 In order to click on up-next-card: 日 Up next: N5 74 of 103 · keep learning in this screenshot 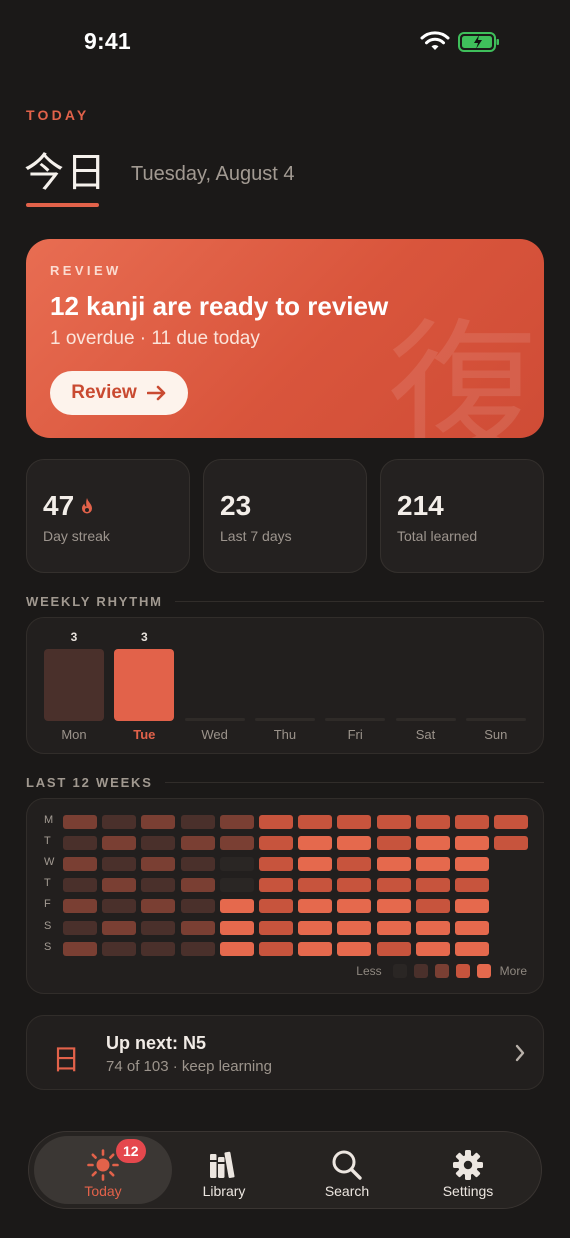, I will do `click(285, 1052)`.